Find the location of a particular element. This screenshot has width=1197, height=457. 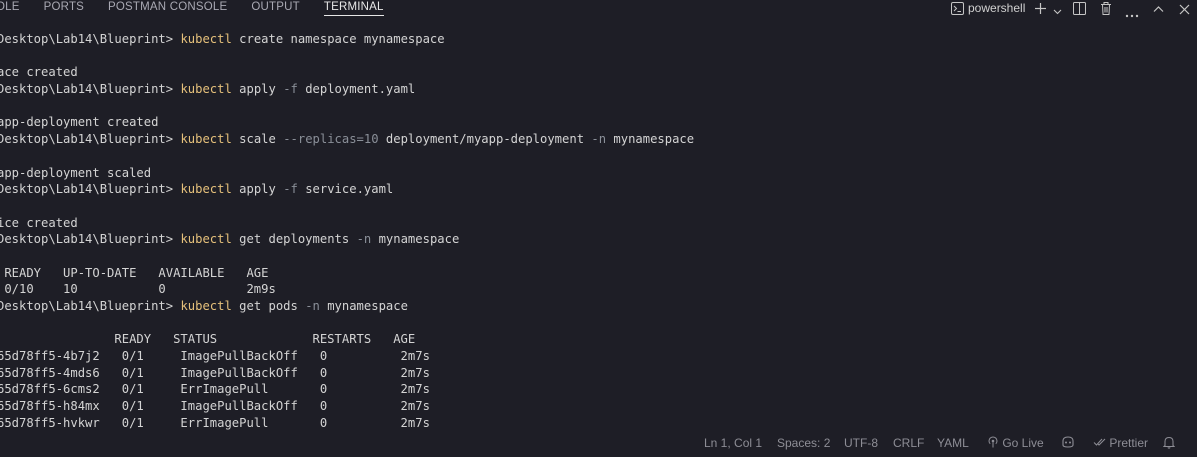

split-icon is located at coordinates (1079, 8).